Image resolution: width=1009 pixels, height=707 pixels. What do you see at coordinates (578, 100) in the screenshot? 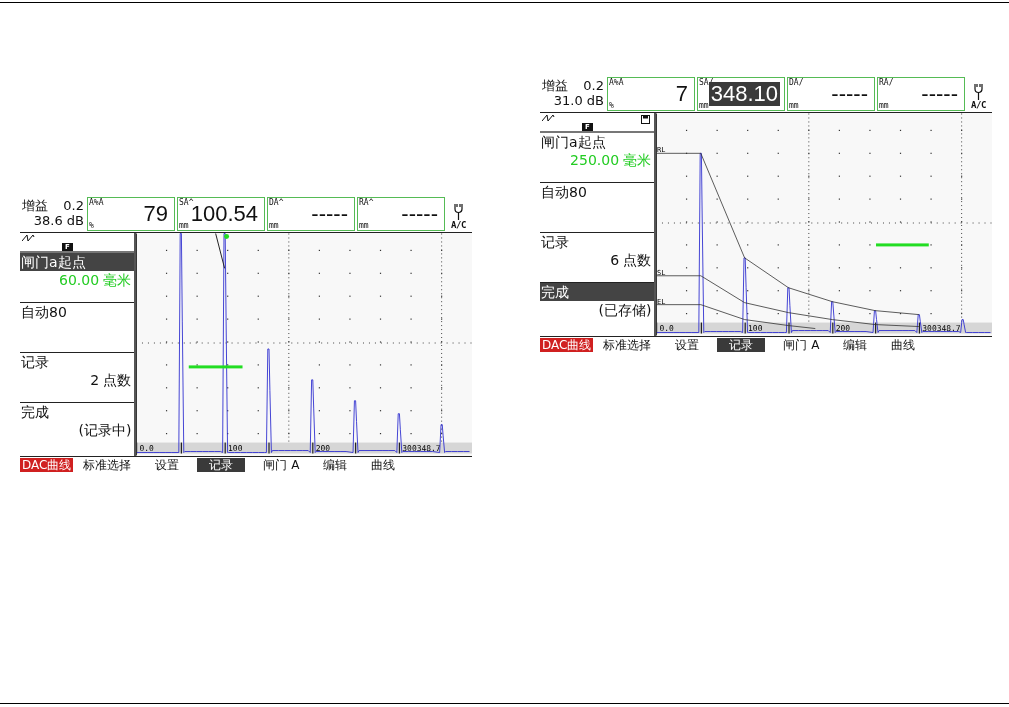
I see `gain-value: 31.0 dB` at bounding box center [578, 100].